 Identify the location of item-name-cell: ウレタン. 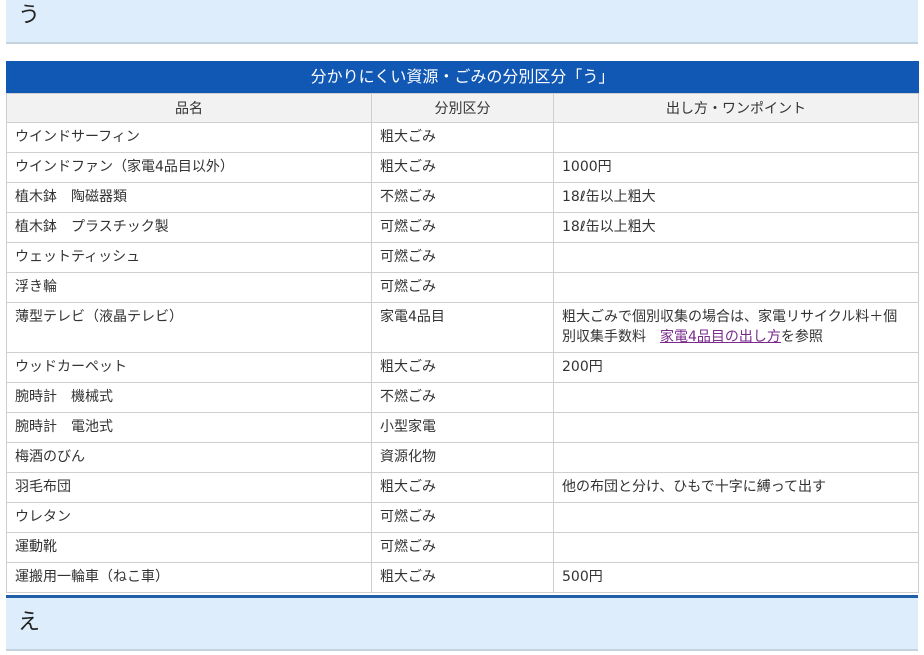
(189, 517).